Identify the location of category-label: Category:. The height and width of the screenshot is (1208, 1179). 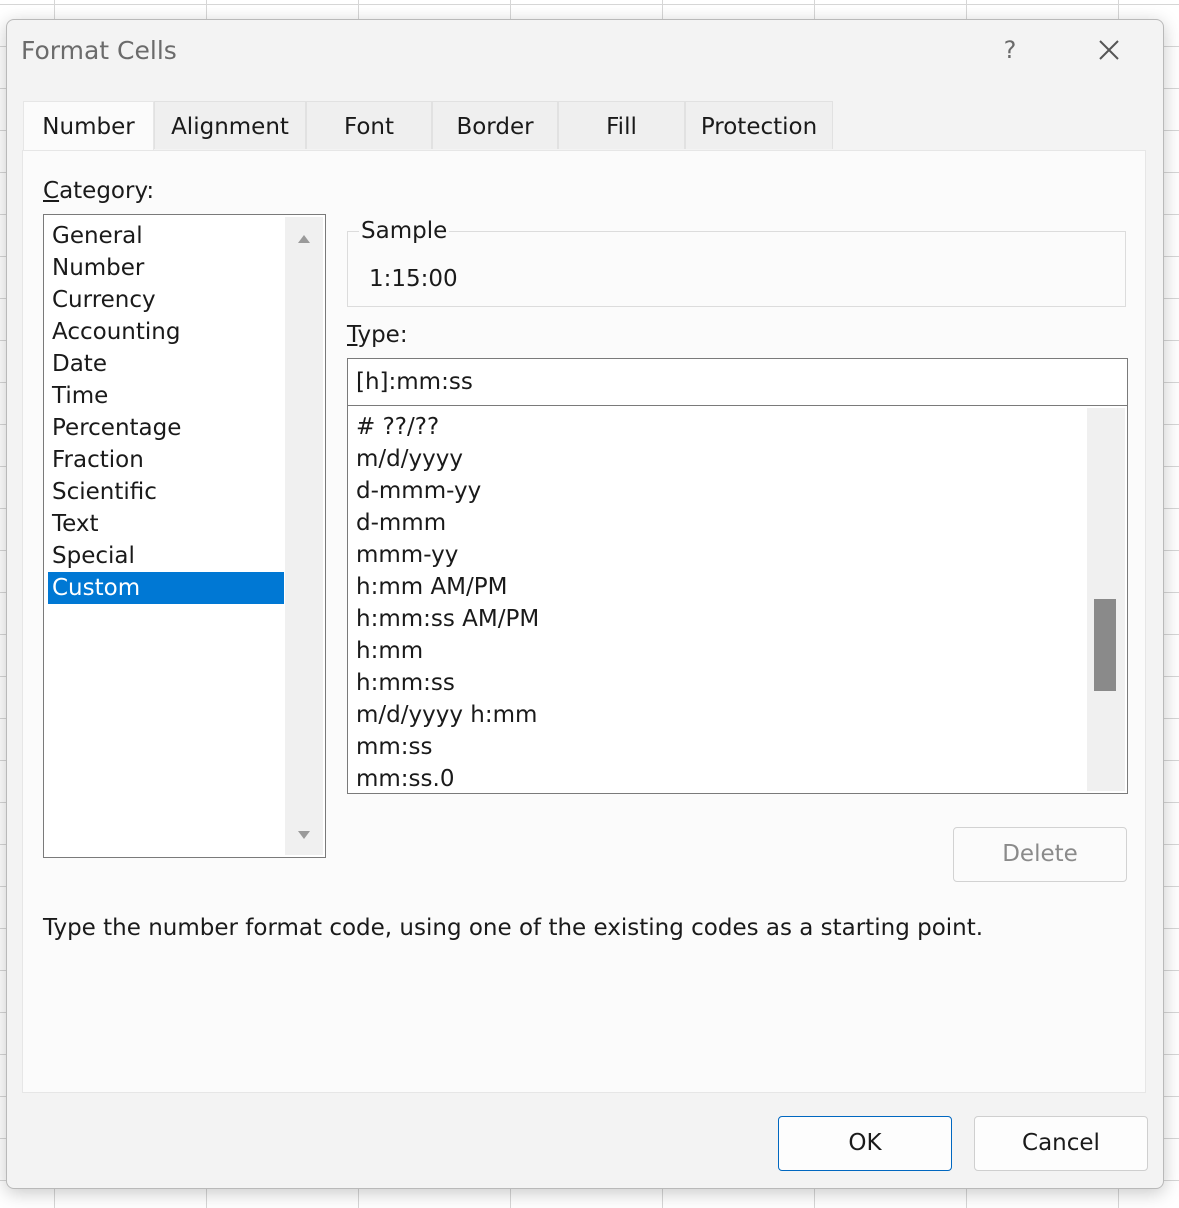
(99, 191).